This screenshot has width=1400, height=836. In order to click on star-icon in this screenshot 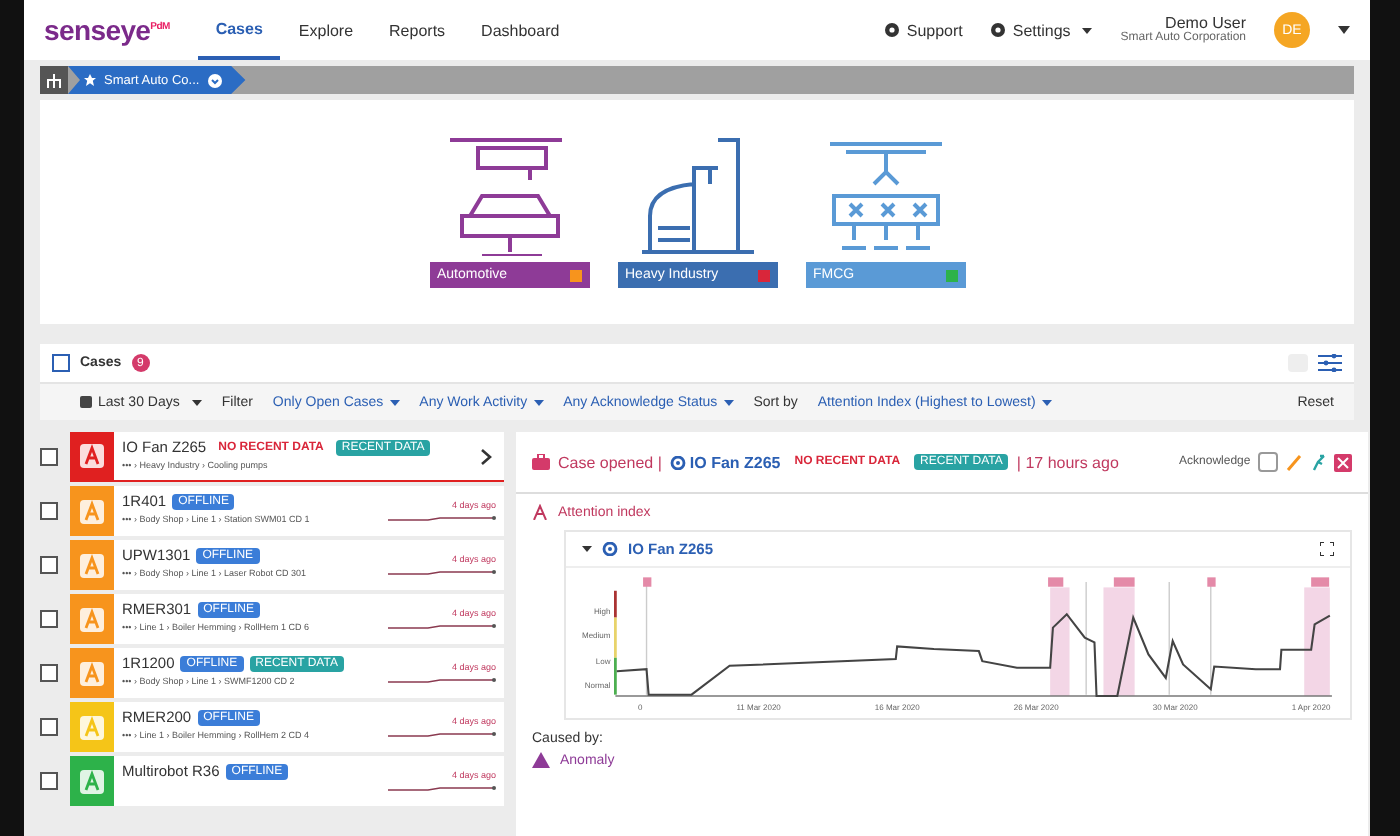, I will do `click(90, 80)`.